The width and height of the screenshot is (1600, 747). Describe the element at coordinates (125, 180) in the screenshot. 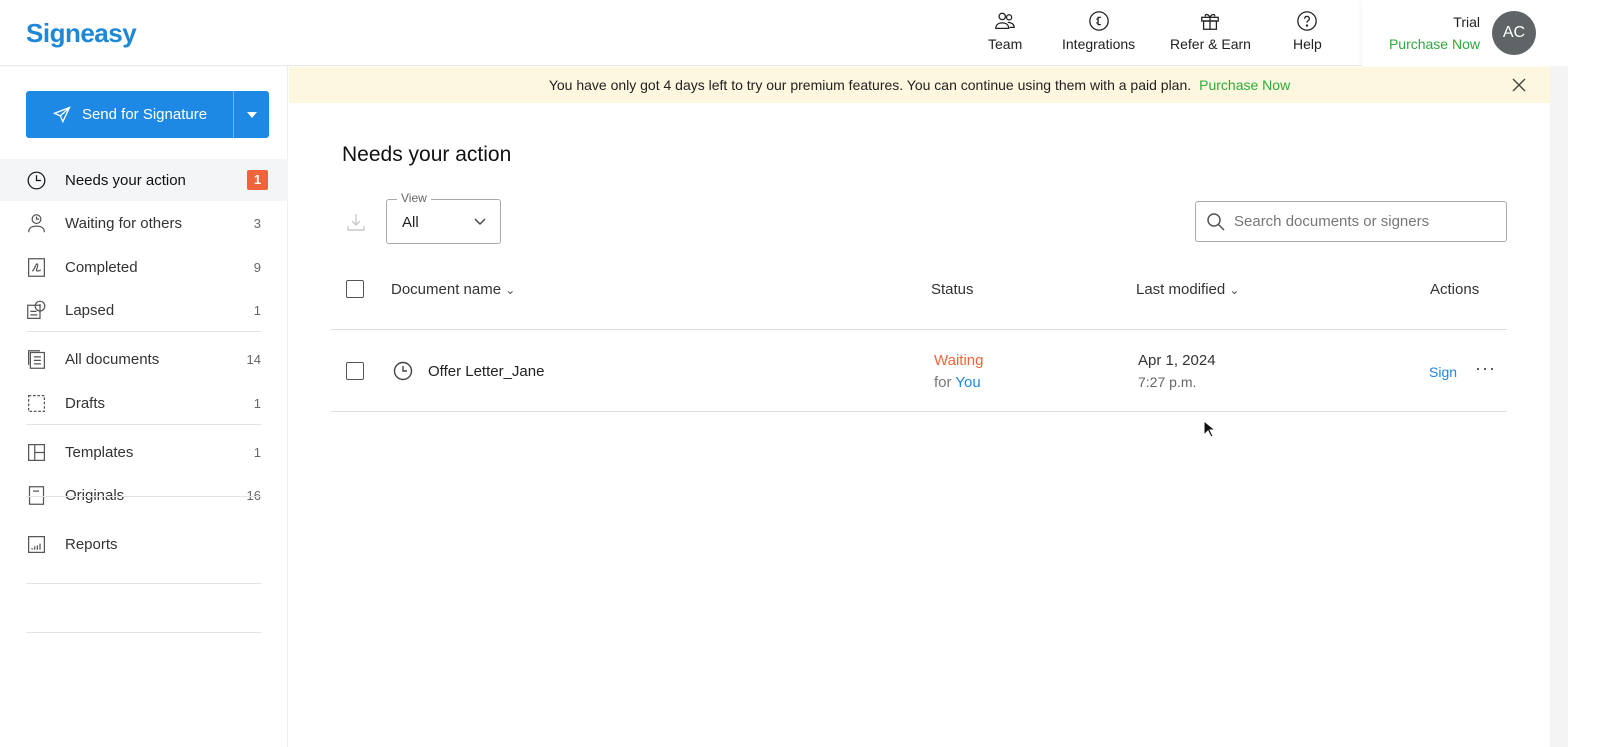

I see `sidebar-item-label: Needs your action` at that location.